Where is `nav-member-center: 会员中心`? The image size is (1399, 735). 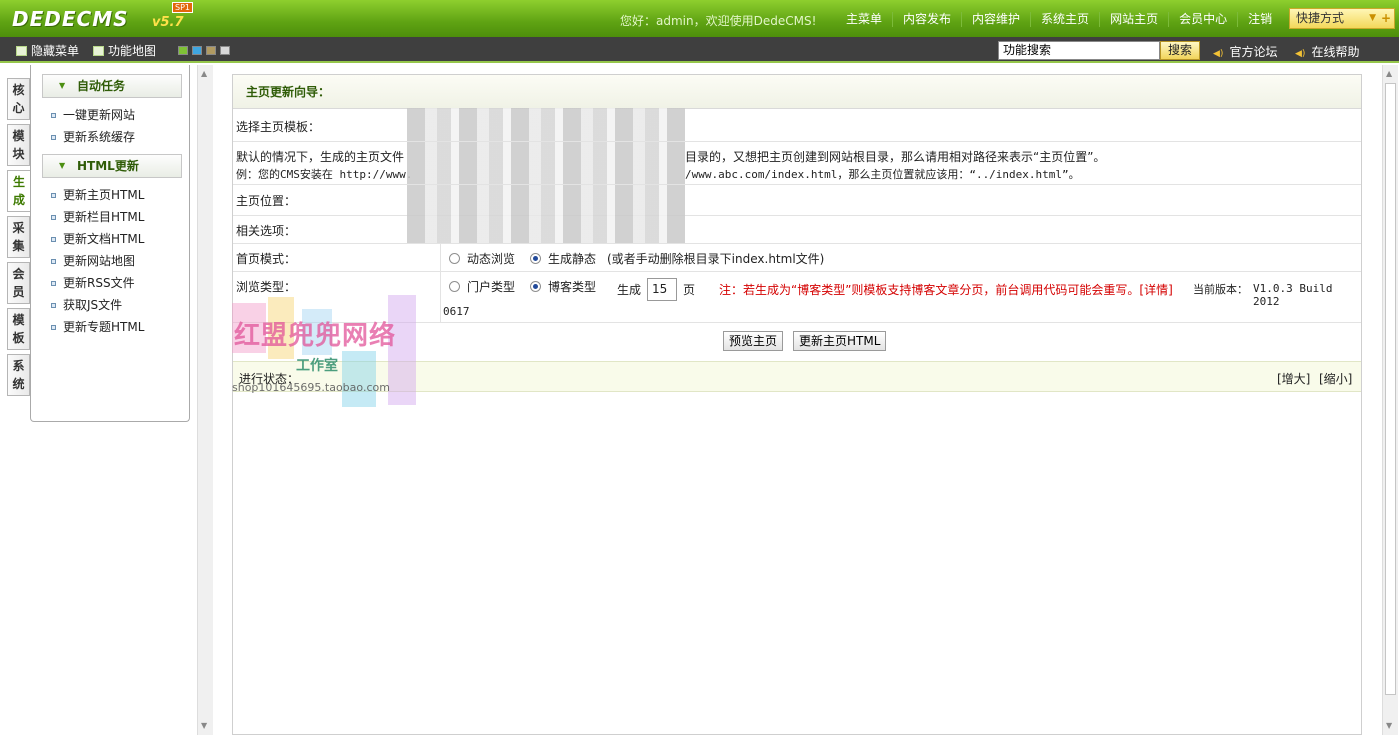
nav-member-center: 会员中心 is located at coordinates (1202, 19).